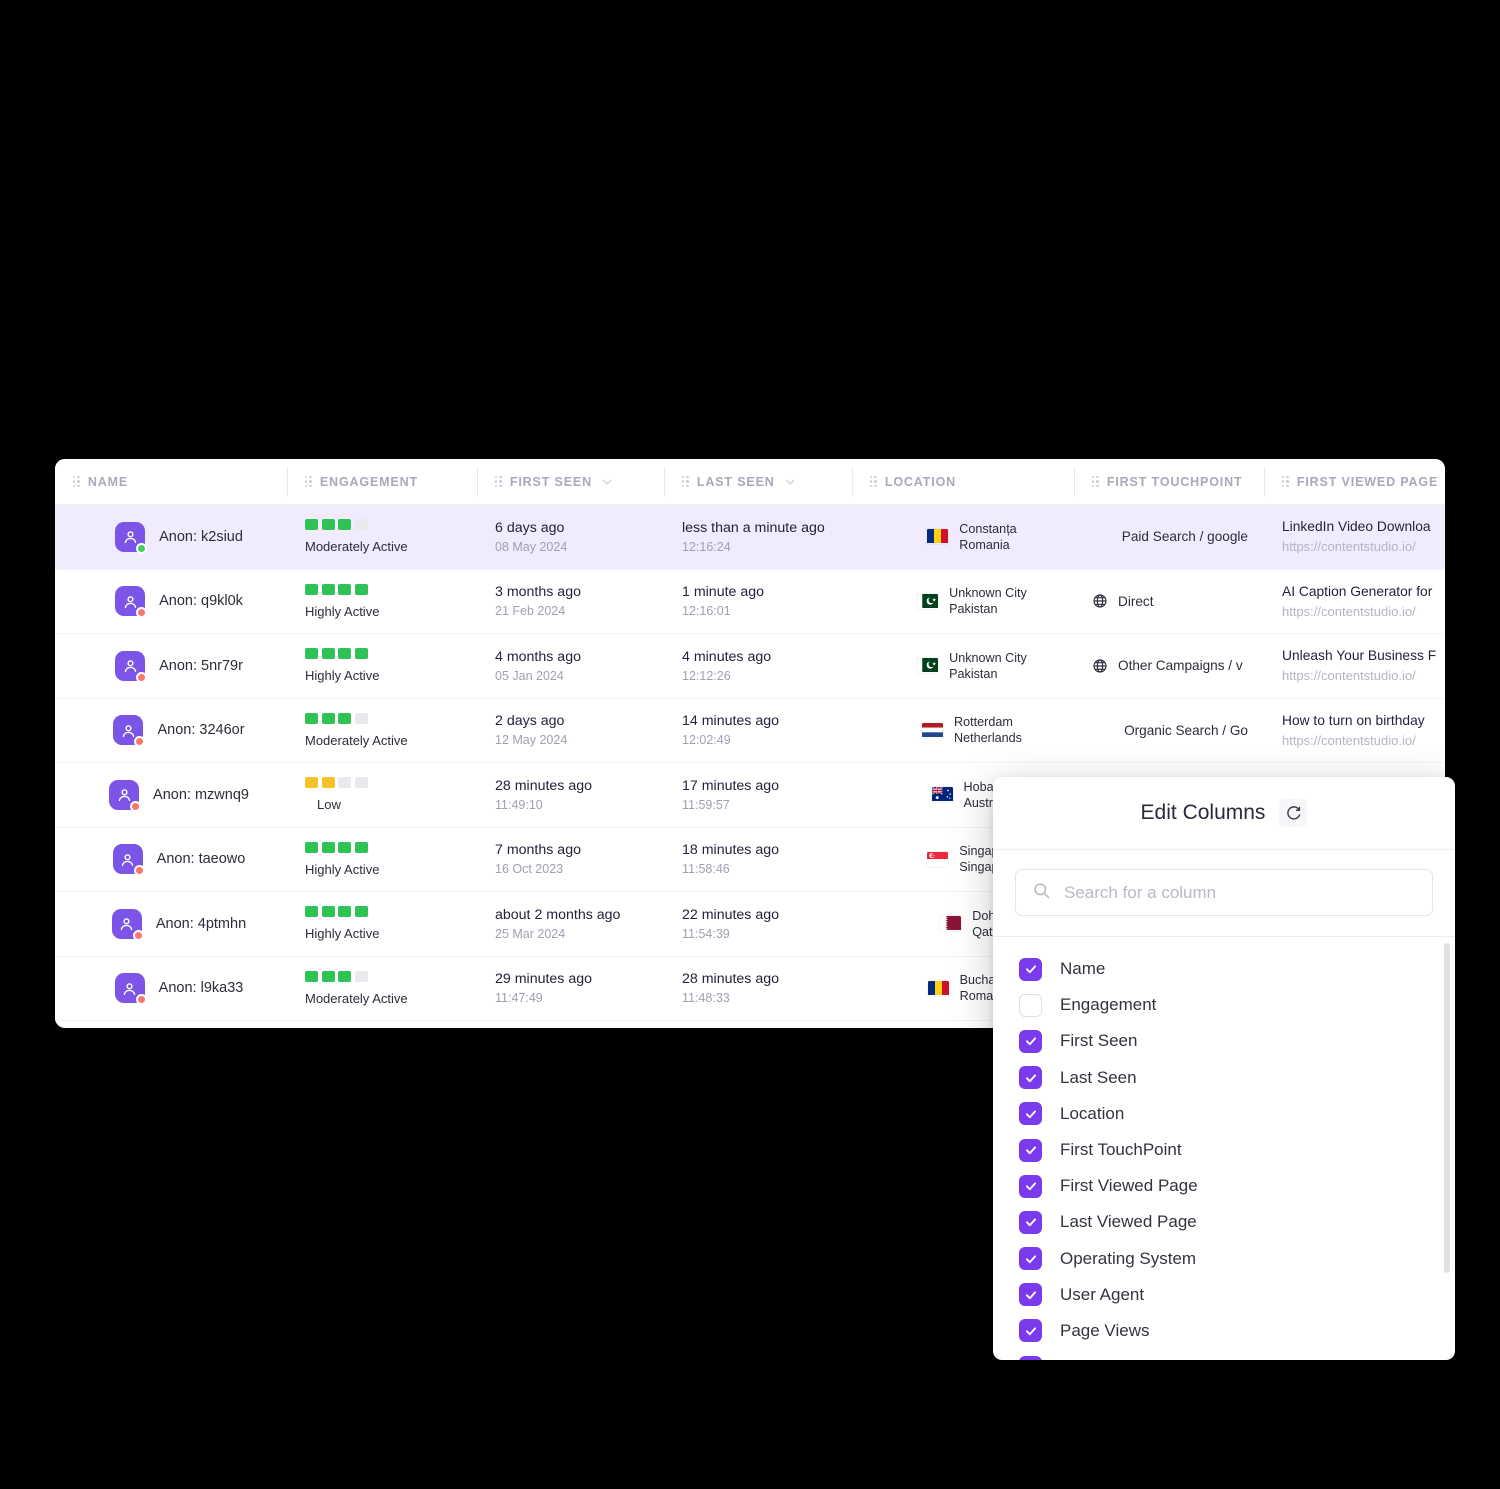 The height and width of the screenshot is (1489, 1500). Describe the element at coordinates (201, 988) in the screenshot. I see `visitor-name: Anon: l9ka33` at that location.